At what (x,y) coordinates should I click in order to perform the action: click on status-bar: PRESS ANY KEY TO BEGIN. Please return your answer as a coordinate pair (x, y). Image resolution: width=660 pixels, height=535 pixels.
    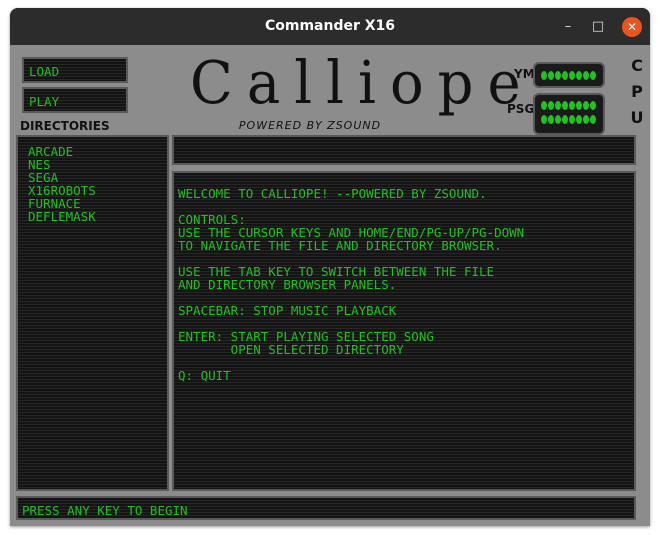
    Looking at the image, I should click on (326, 508).